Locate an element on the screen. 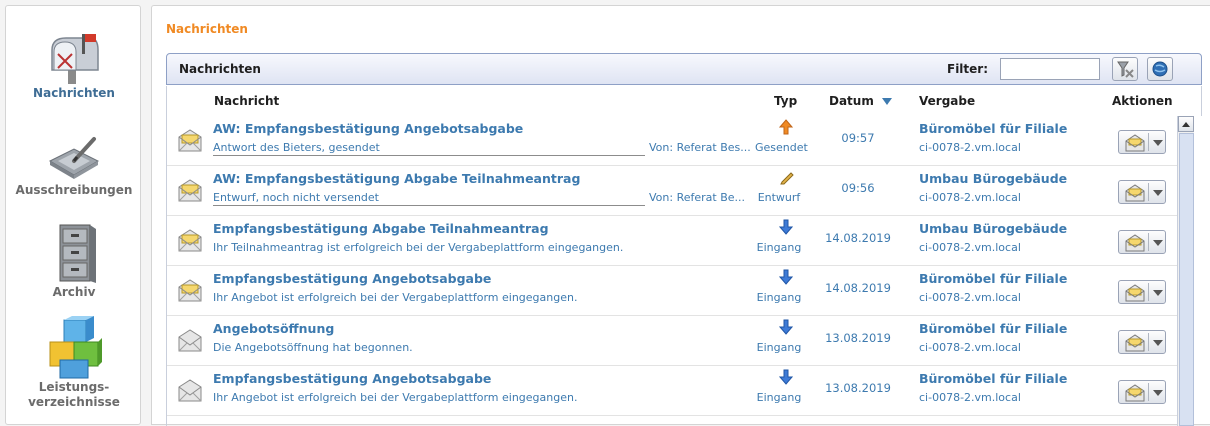 This screenshot has height=426, width=1210. sidebar-item-nachrichten: Nachrichten is located at coordinates (74, 65).